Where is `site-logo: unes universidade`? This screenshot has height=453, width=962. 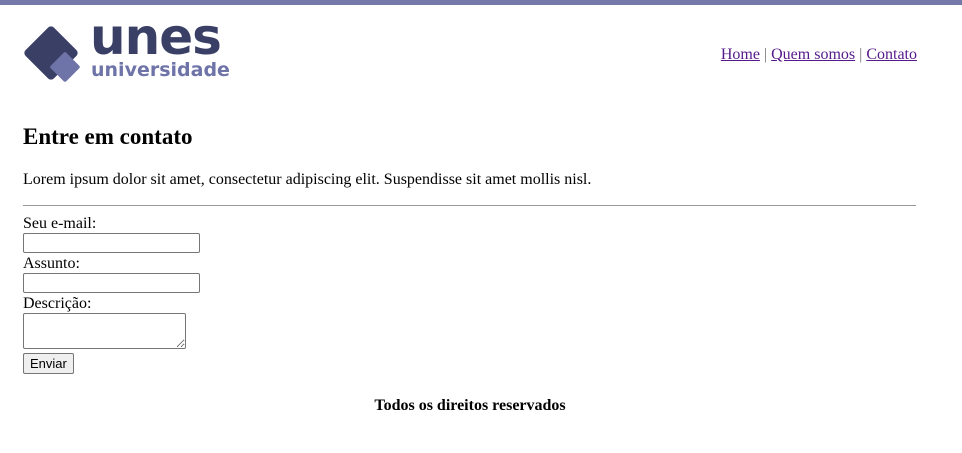
site-logo: unes universidade is located at coordinates (132, 49).